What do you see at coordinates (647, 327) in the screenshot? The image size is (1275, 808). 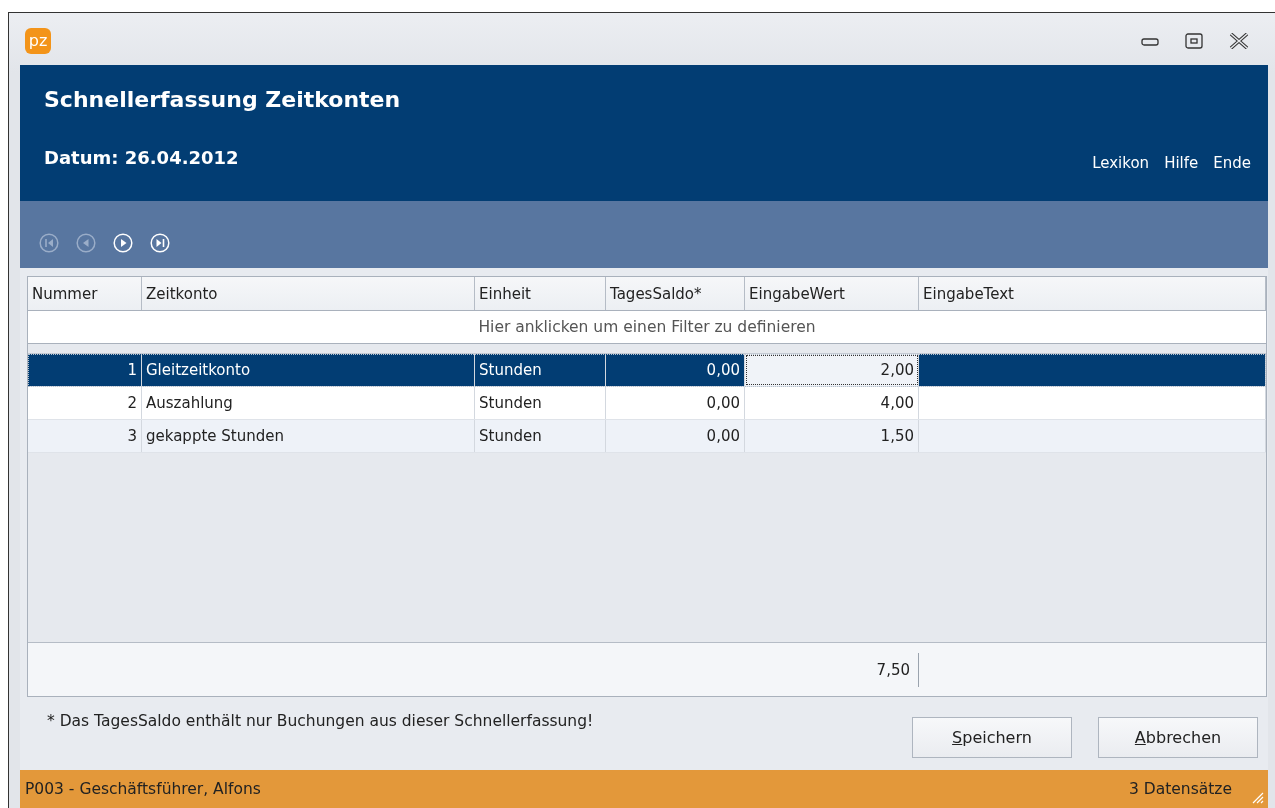 I see `filter-row: Hier anklicken um einen Filter zu definieren` at bounding box center [647, 327].